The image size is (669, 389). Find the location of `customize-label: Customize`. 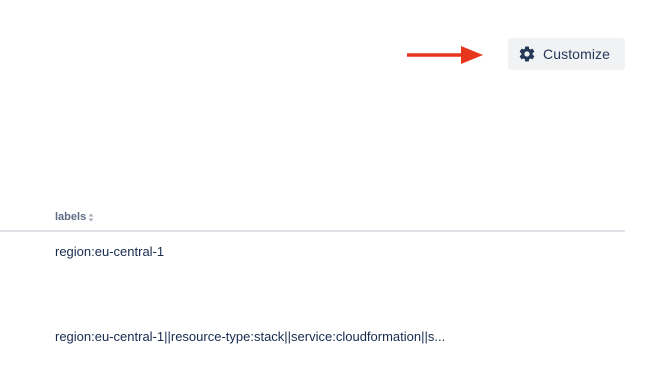

customize-label: Customize is located at coordinates (577, 54).